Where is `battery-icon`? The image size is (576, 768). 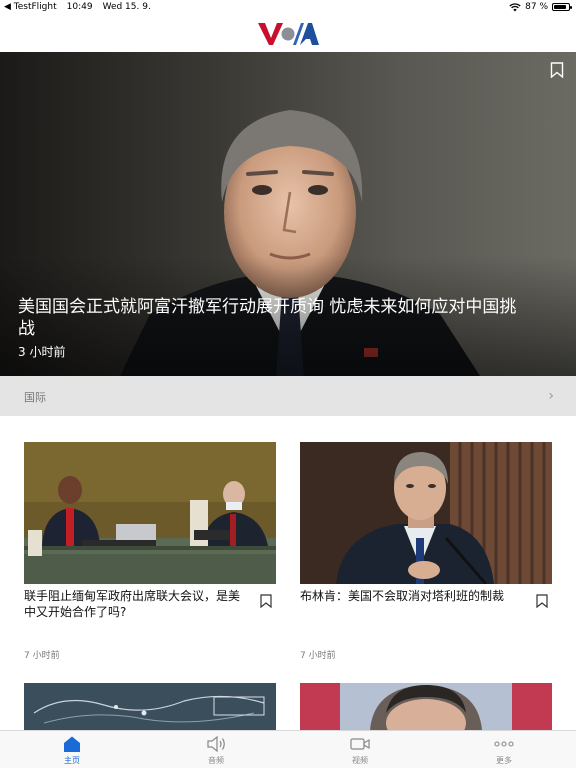
battery-icon is located at coordinates (562, 7).